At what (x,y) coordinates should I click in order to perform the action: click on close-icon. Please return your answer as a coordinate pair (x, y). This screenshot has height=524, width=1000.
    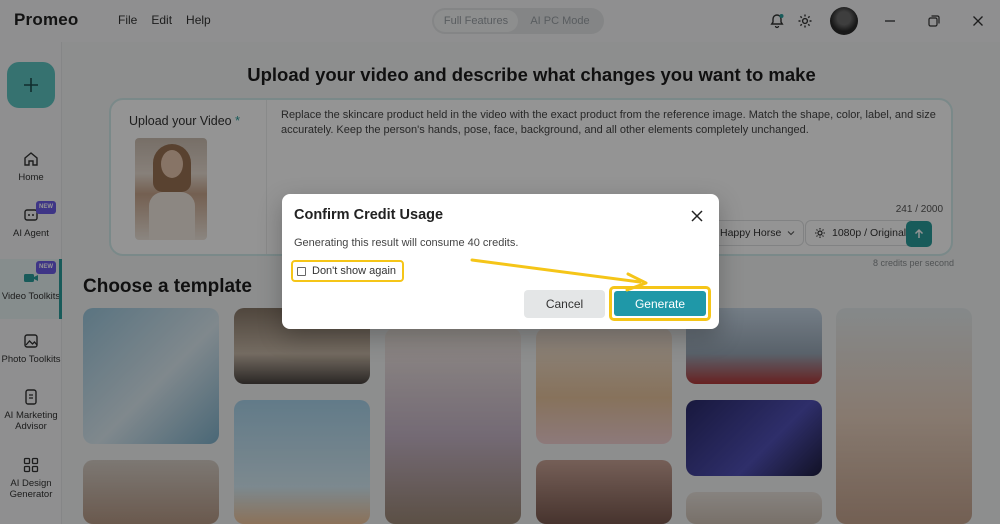
    Looking at the image, I should click on (697, 216).